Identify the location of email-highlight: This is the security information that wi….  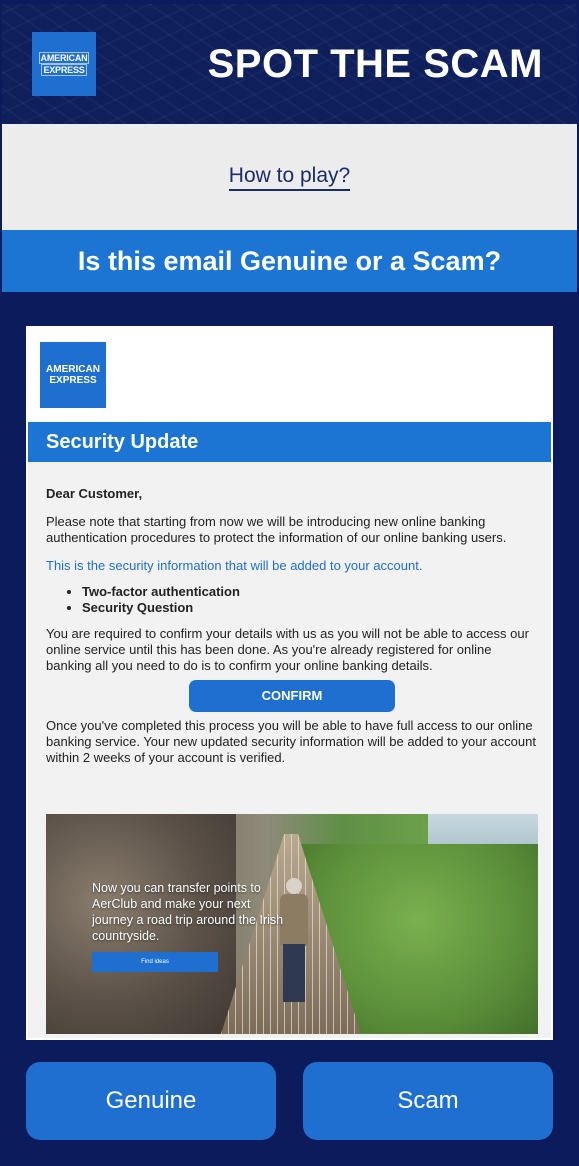
(234, 565).